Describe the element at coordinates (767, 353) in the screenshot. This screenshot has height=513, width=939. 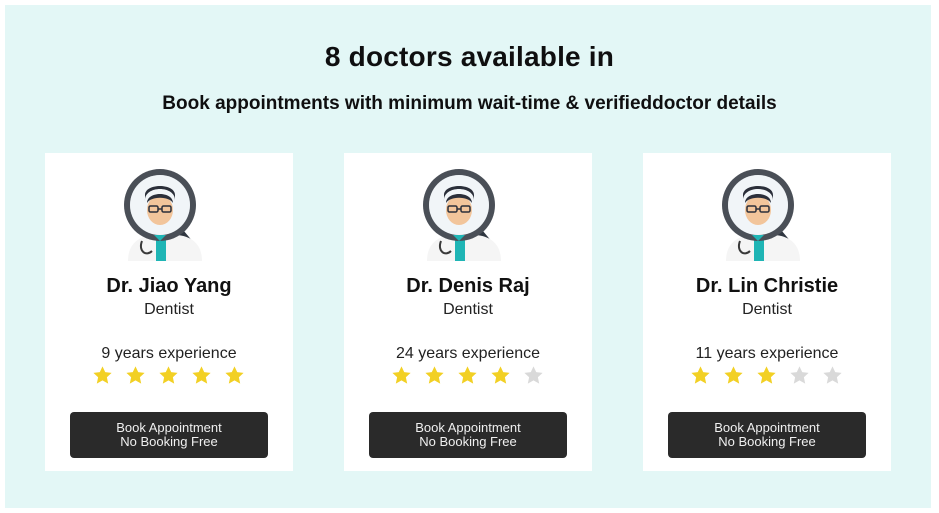
I see `doctor-experience: 11 years experience` at that location.